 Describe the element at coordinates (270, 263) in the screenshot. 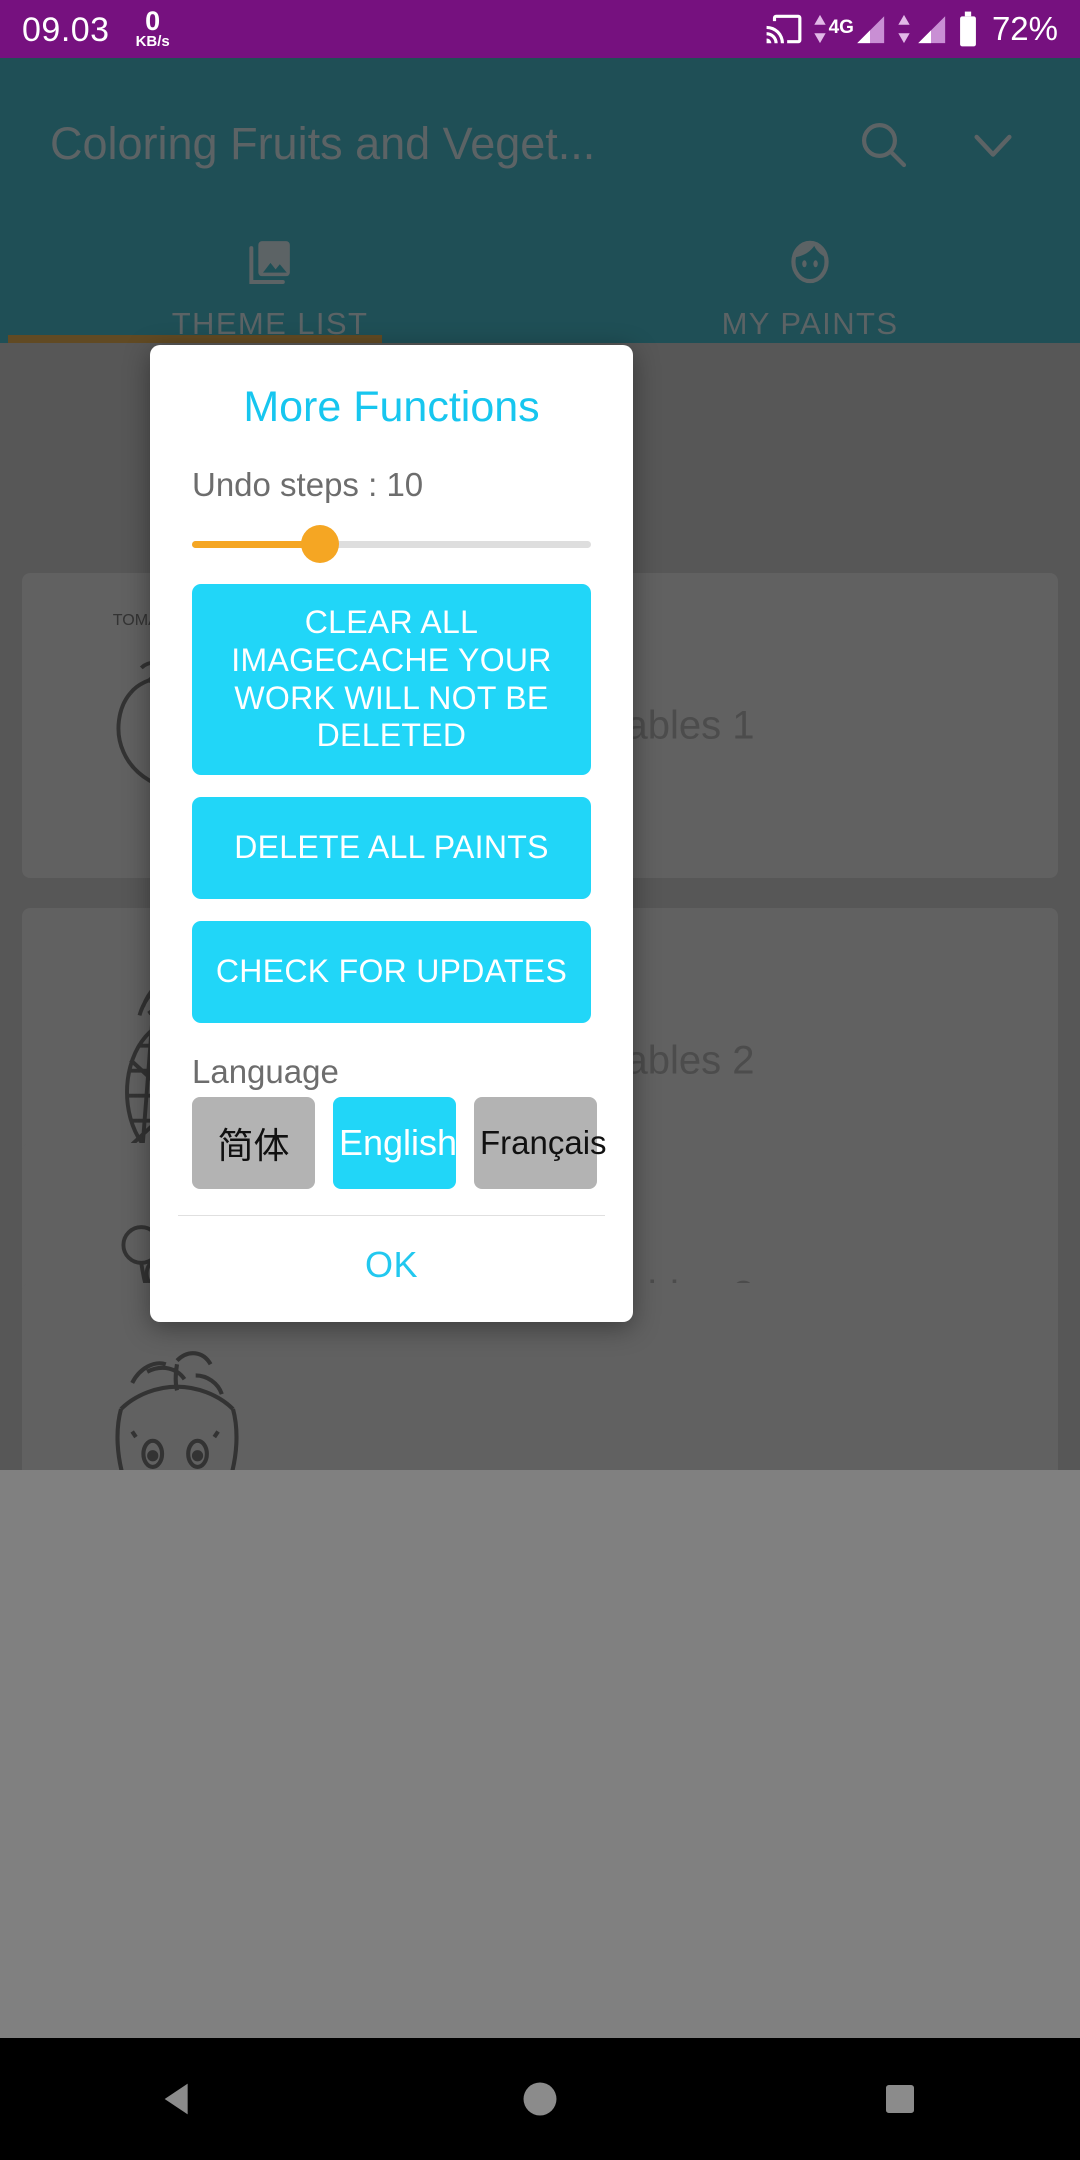

I see `image-collection-icon` at that location.